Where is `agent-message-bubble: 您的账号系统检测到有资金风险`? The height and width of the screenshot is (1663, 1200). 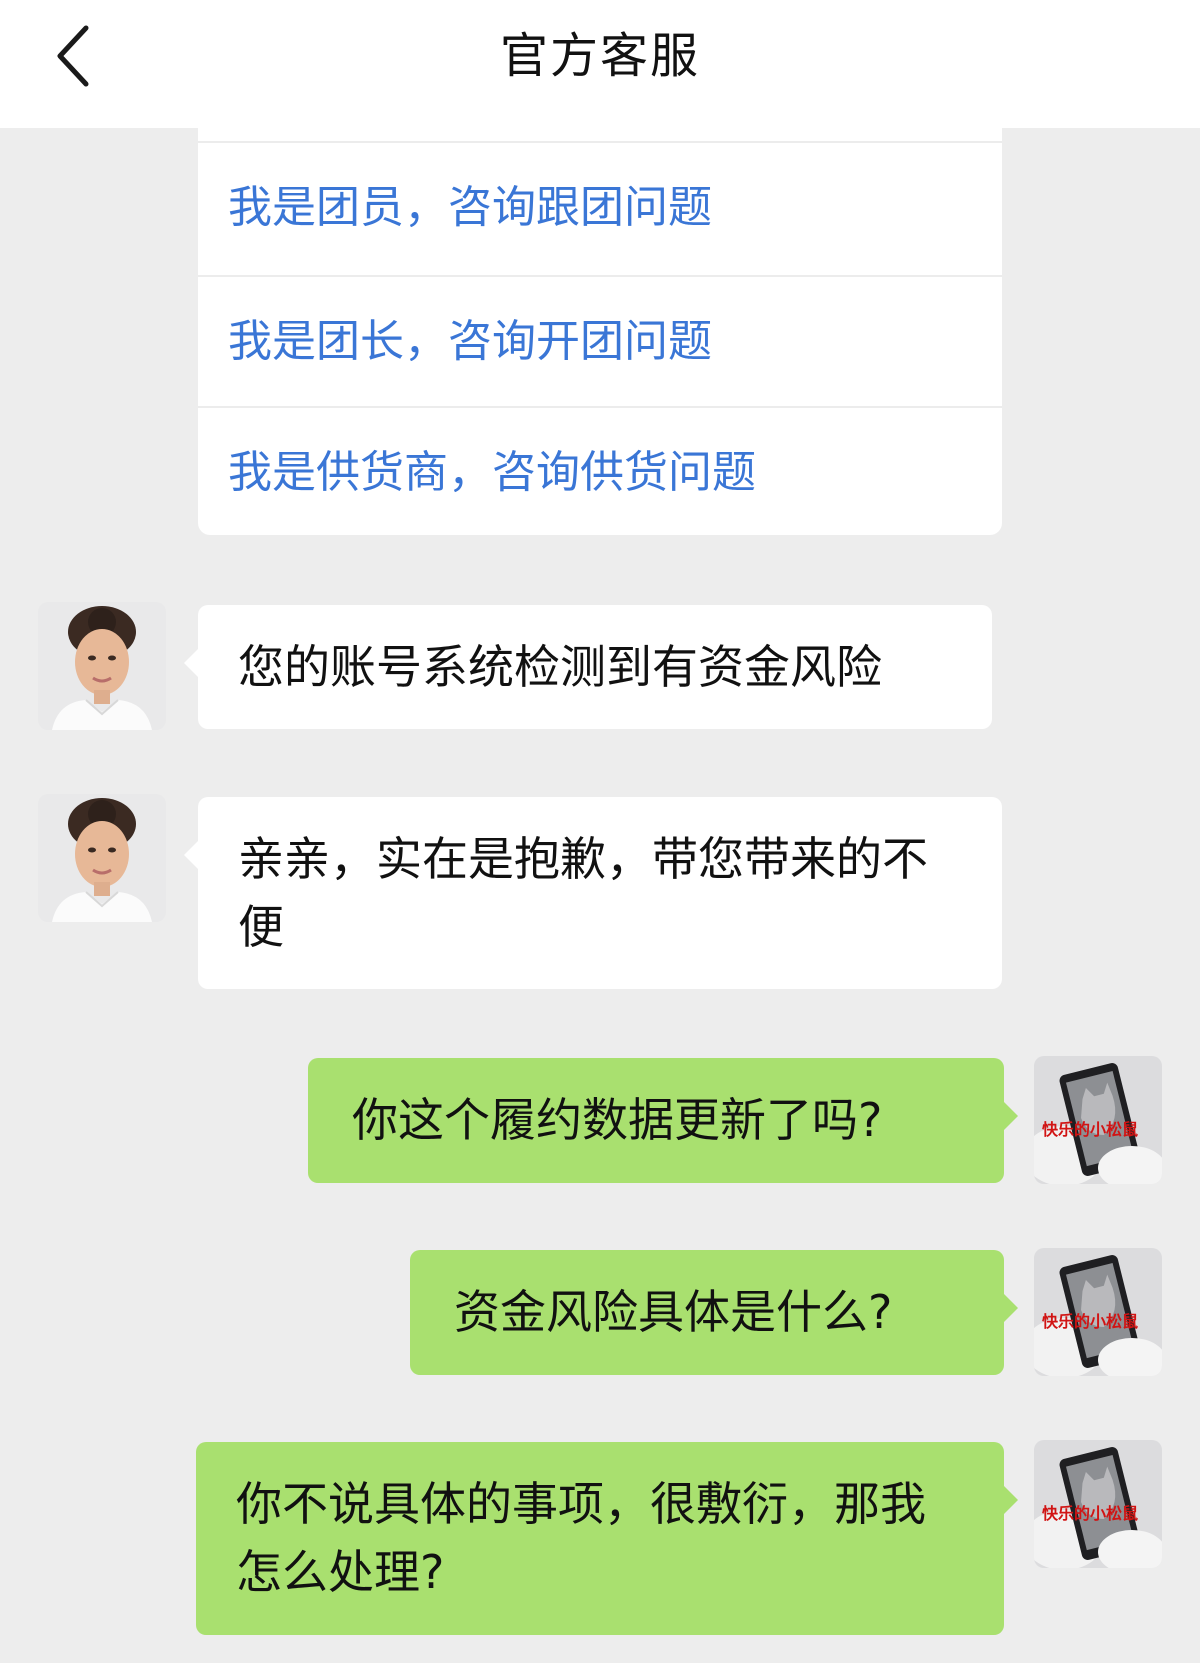 agent-message-bubble: 您的账号系统检测到有资金风险 is located at coordinates (588, 667).